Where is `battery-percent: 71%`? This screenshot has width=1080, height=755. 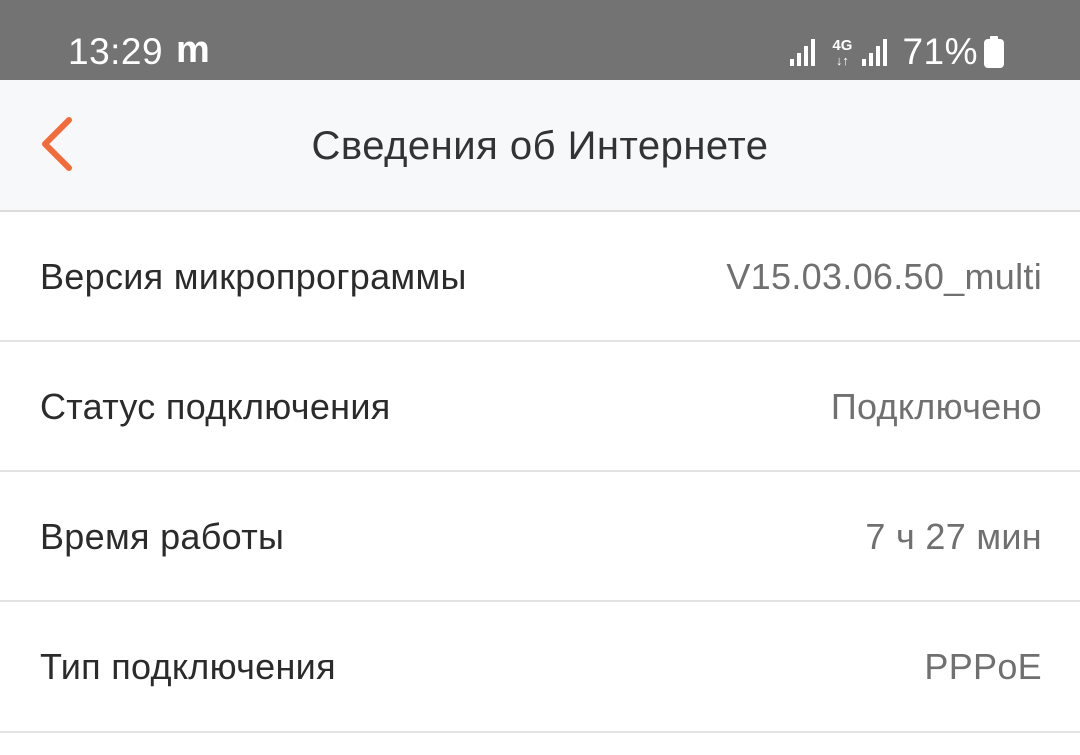
battery-percent: 71% is located at coordinates (940, 51).